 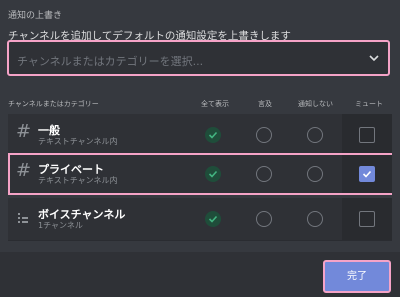 I want to click on chevron-down-icon, so click(x=374, y=58).